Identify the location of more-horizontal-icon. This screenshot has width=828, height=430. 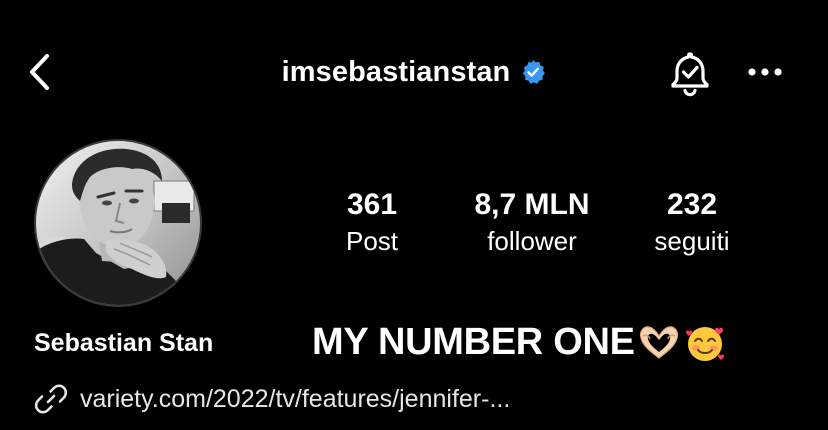
(765, 72).